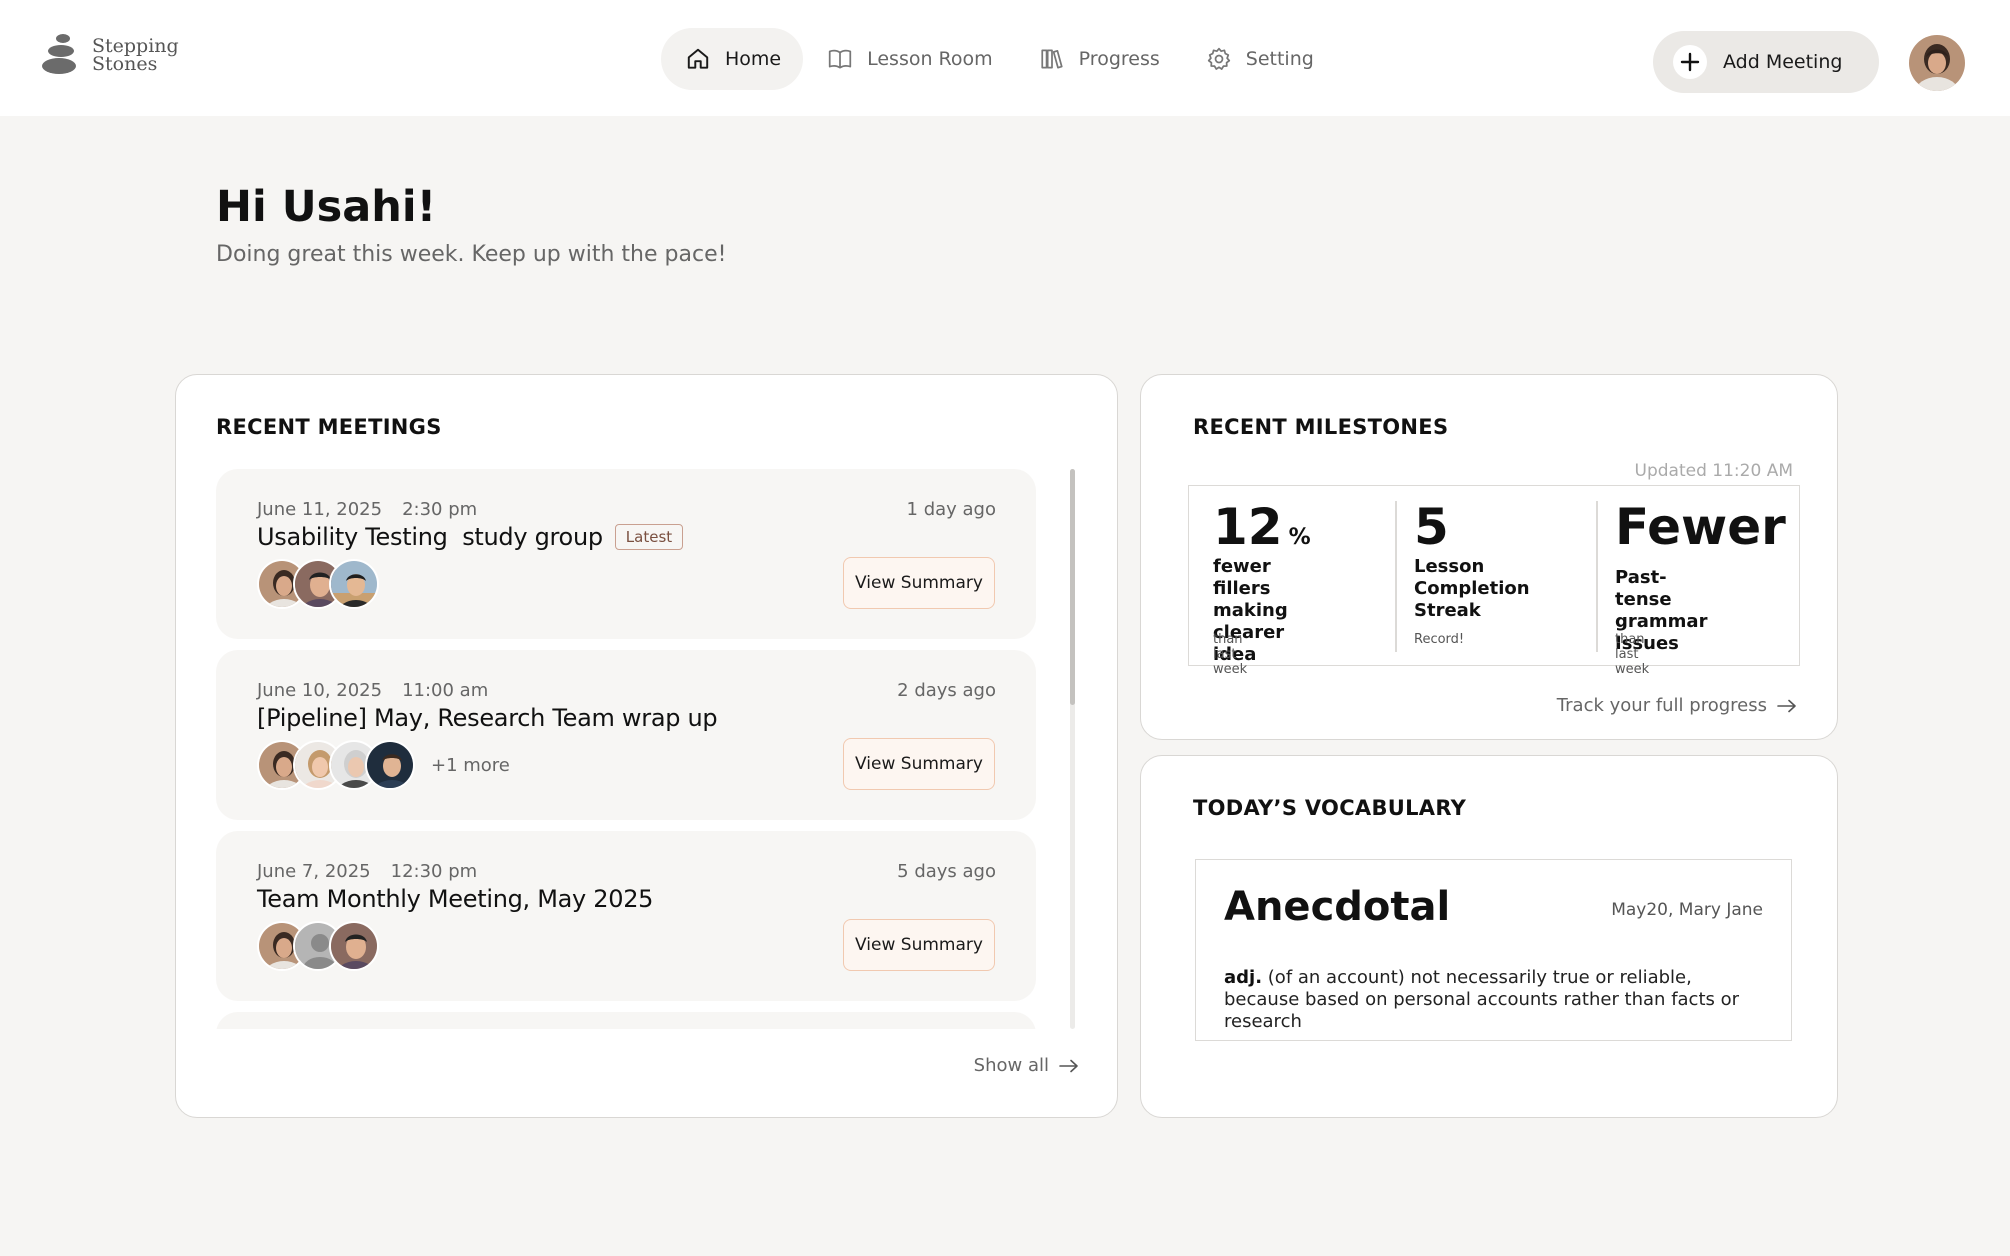 The image size is (2010, 1256). Describe the element at coordinates (1449, 566) in the screenshot. I see `stat-desc-line: Lesson` at that location.